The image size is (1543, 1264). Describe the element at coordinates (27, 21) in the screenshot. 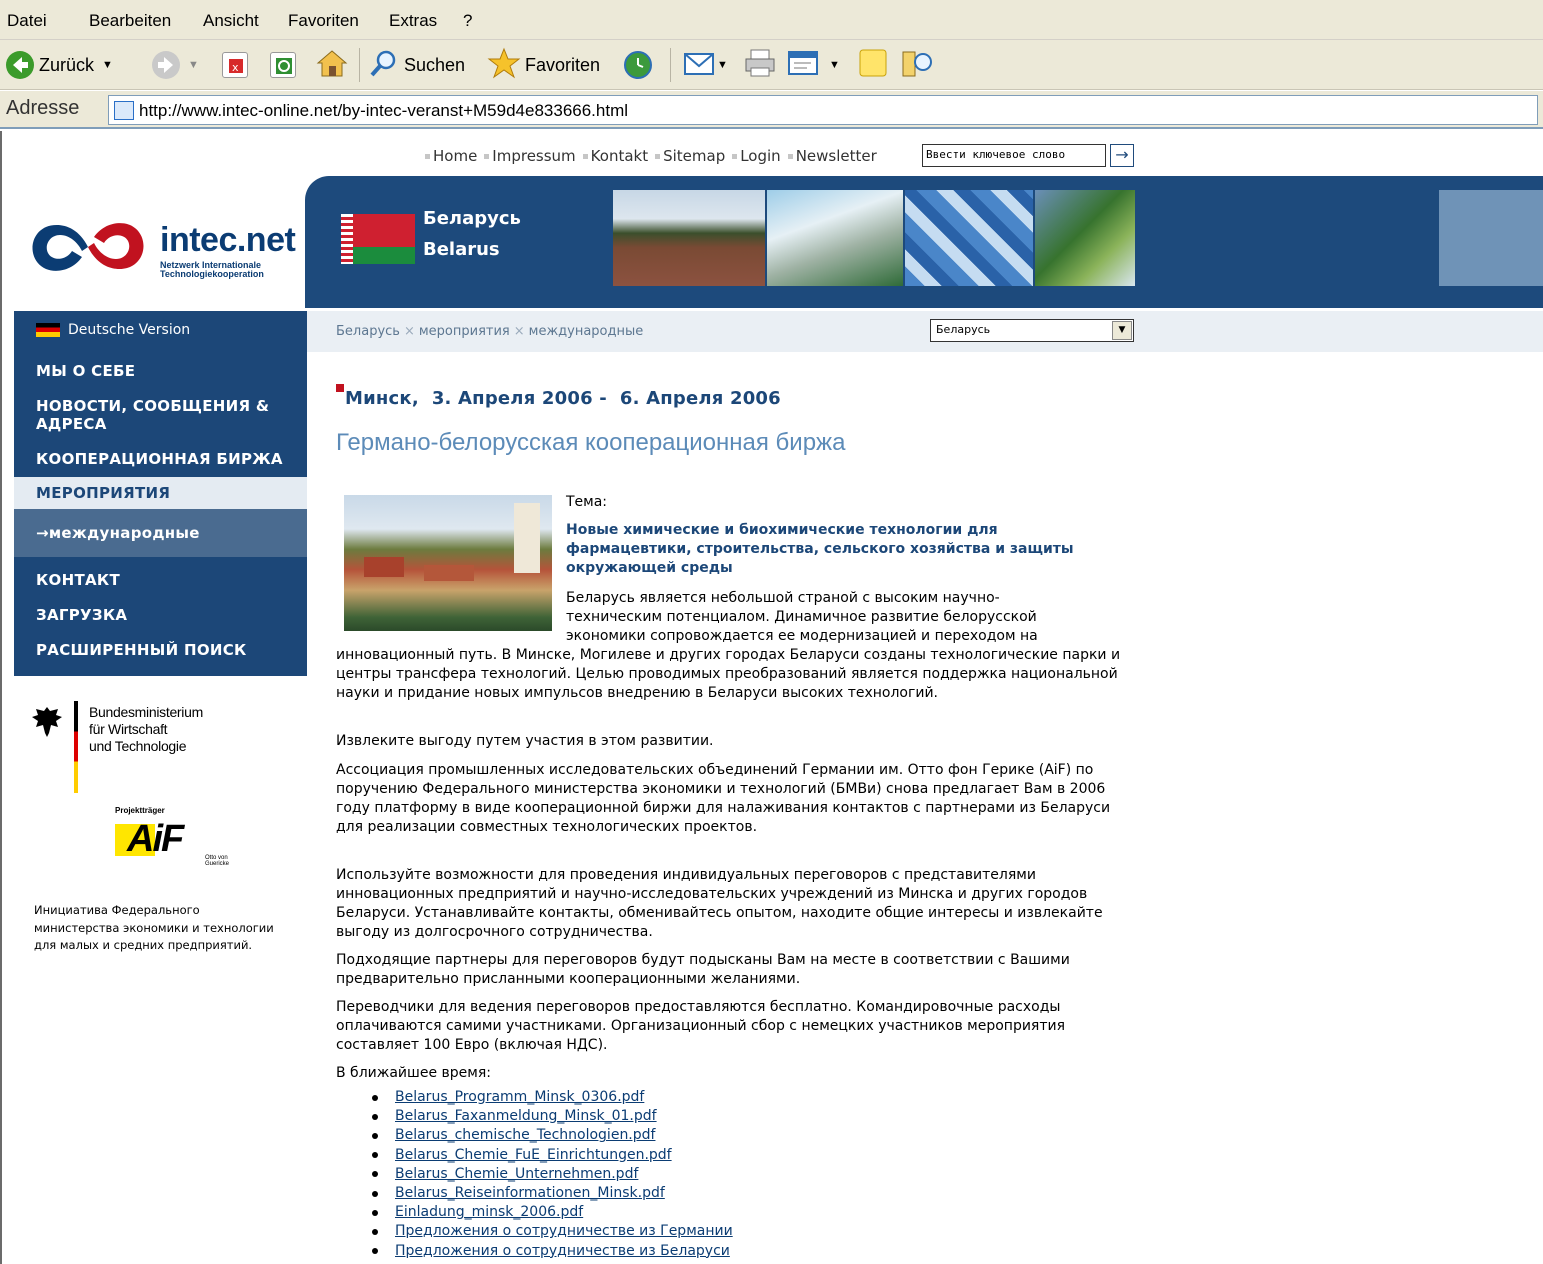

I see `menu-datei: Datei` at that location.